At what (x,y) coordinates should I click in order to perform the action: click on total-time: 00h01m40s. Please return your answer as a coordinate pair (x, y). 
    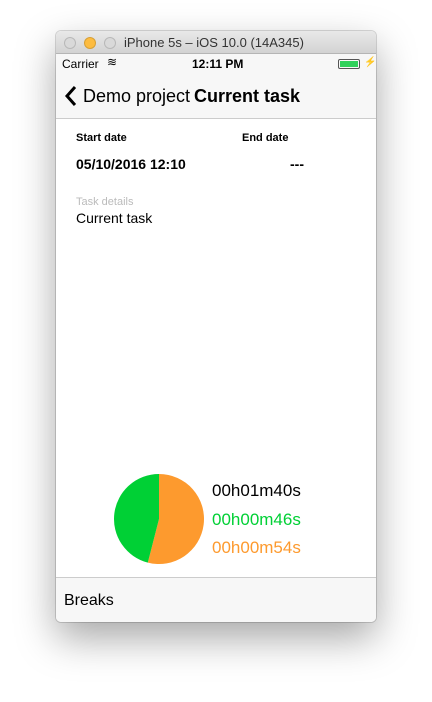
    Looking at the image, I should click on (256, 490).